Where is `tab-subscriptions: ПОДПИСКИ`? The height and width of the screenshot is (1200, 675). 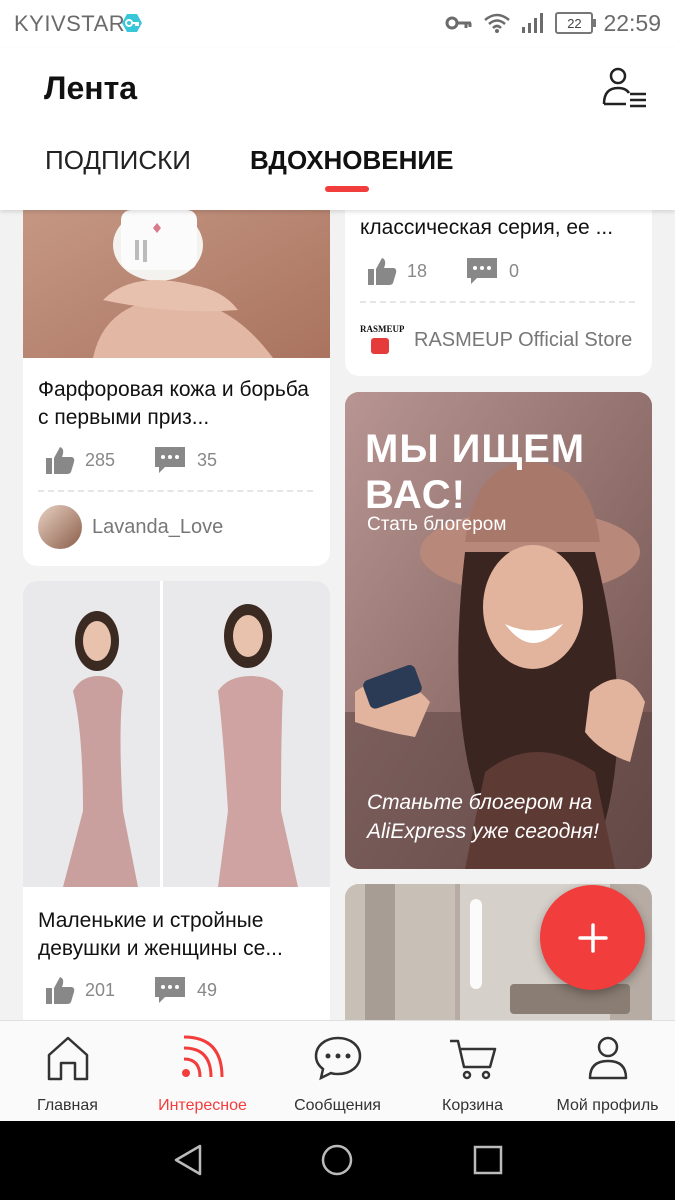 tab-subscriptions: ПОДПИСКИ is located at coordinates (118, 160).